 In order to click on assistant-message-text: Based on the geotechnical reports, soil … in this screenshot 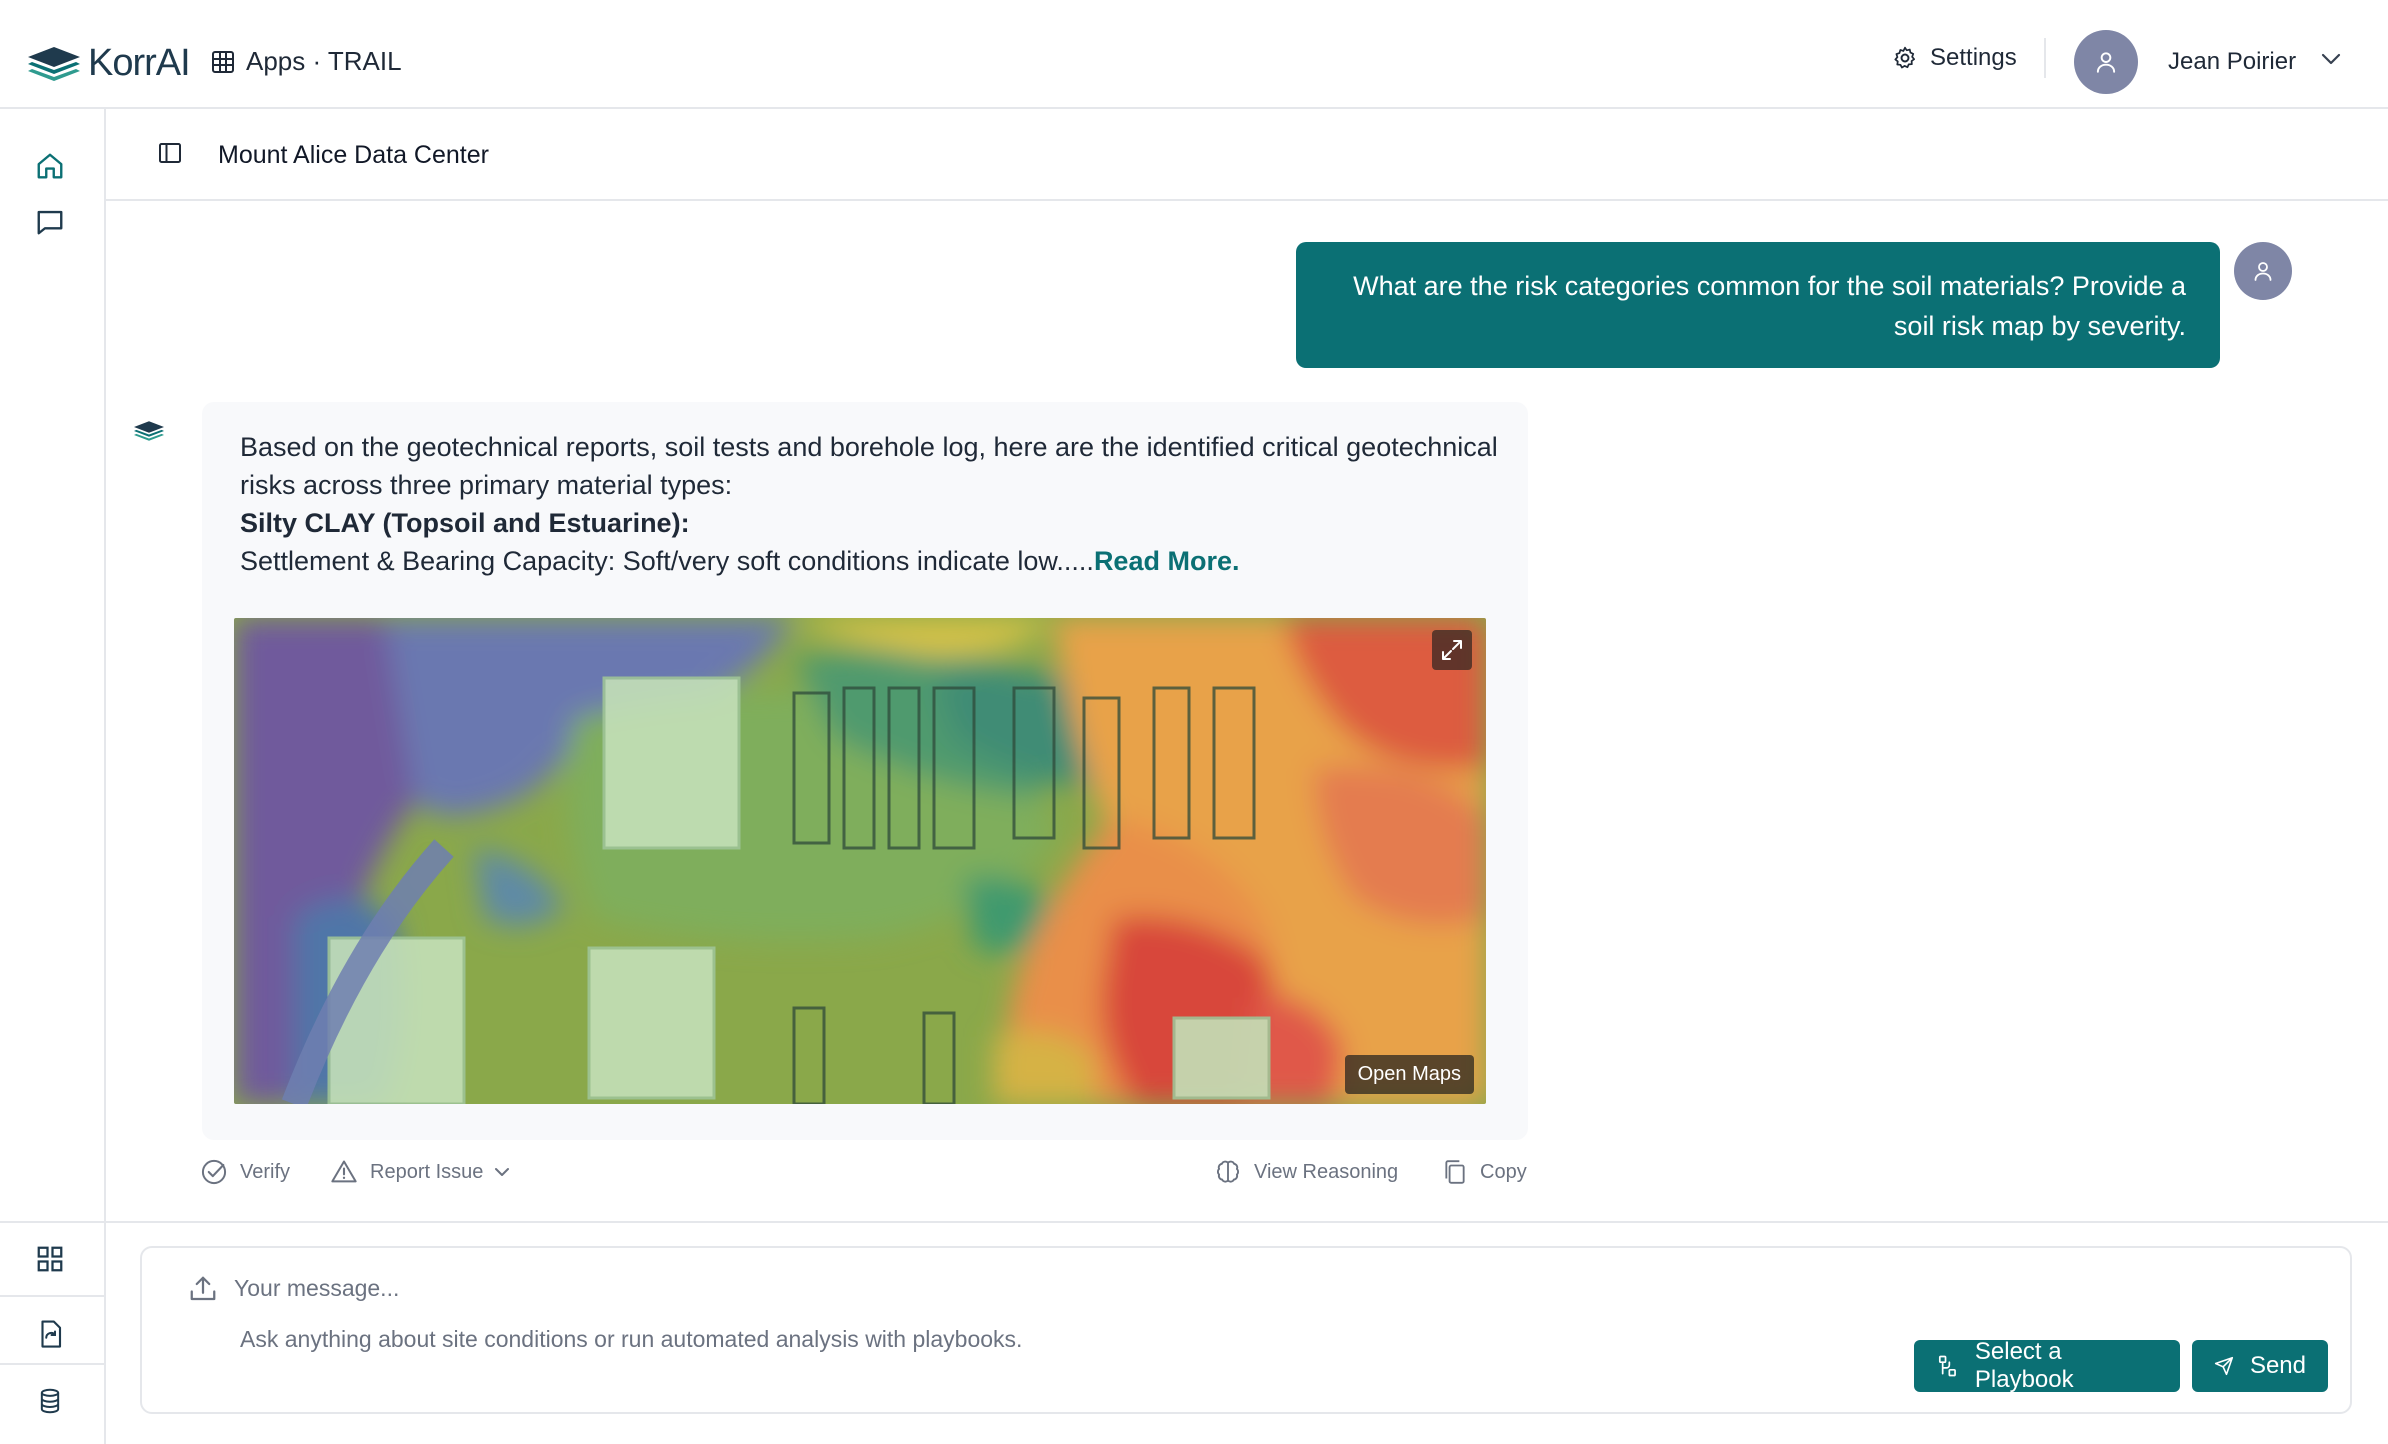, I will do `click(870, 504)`.